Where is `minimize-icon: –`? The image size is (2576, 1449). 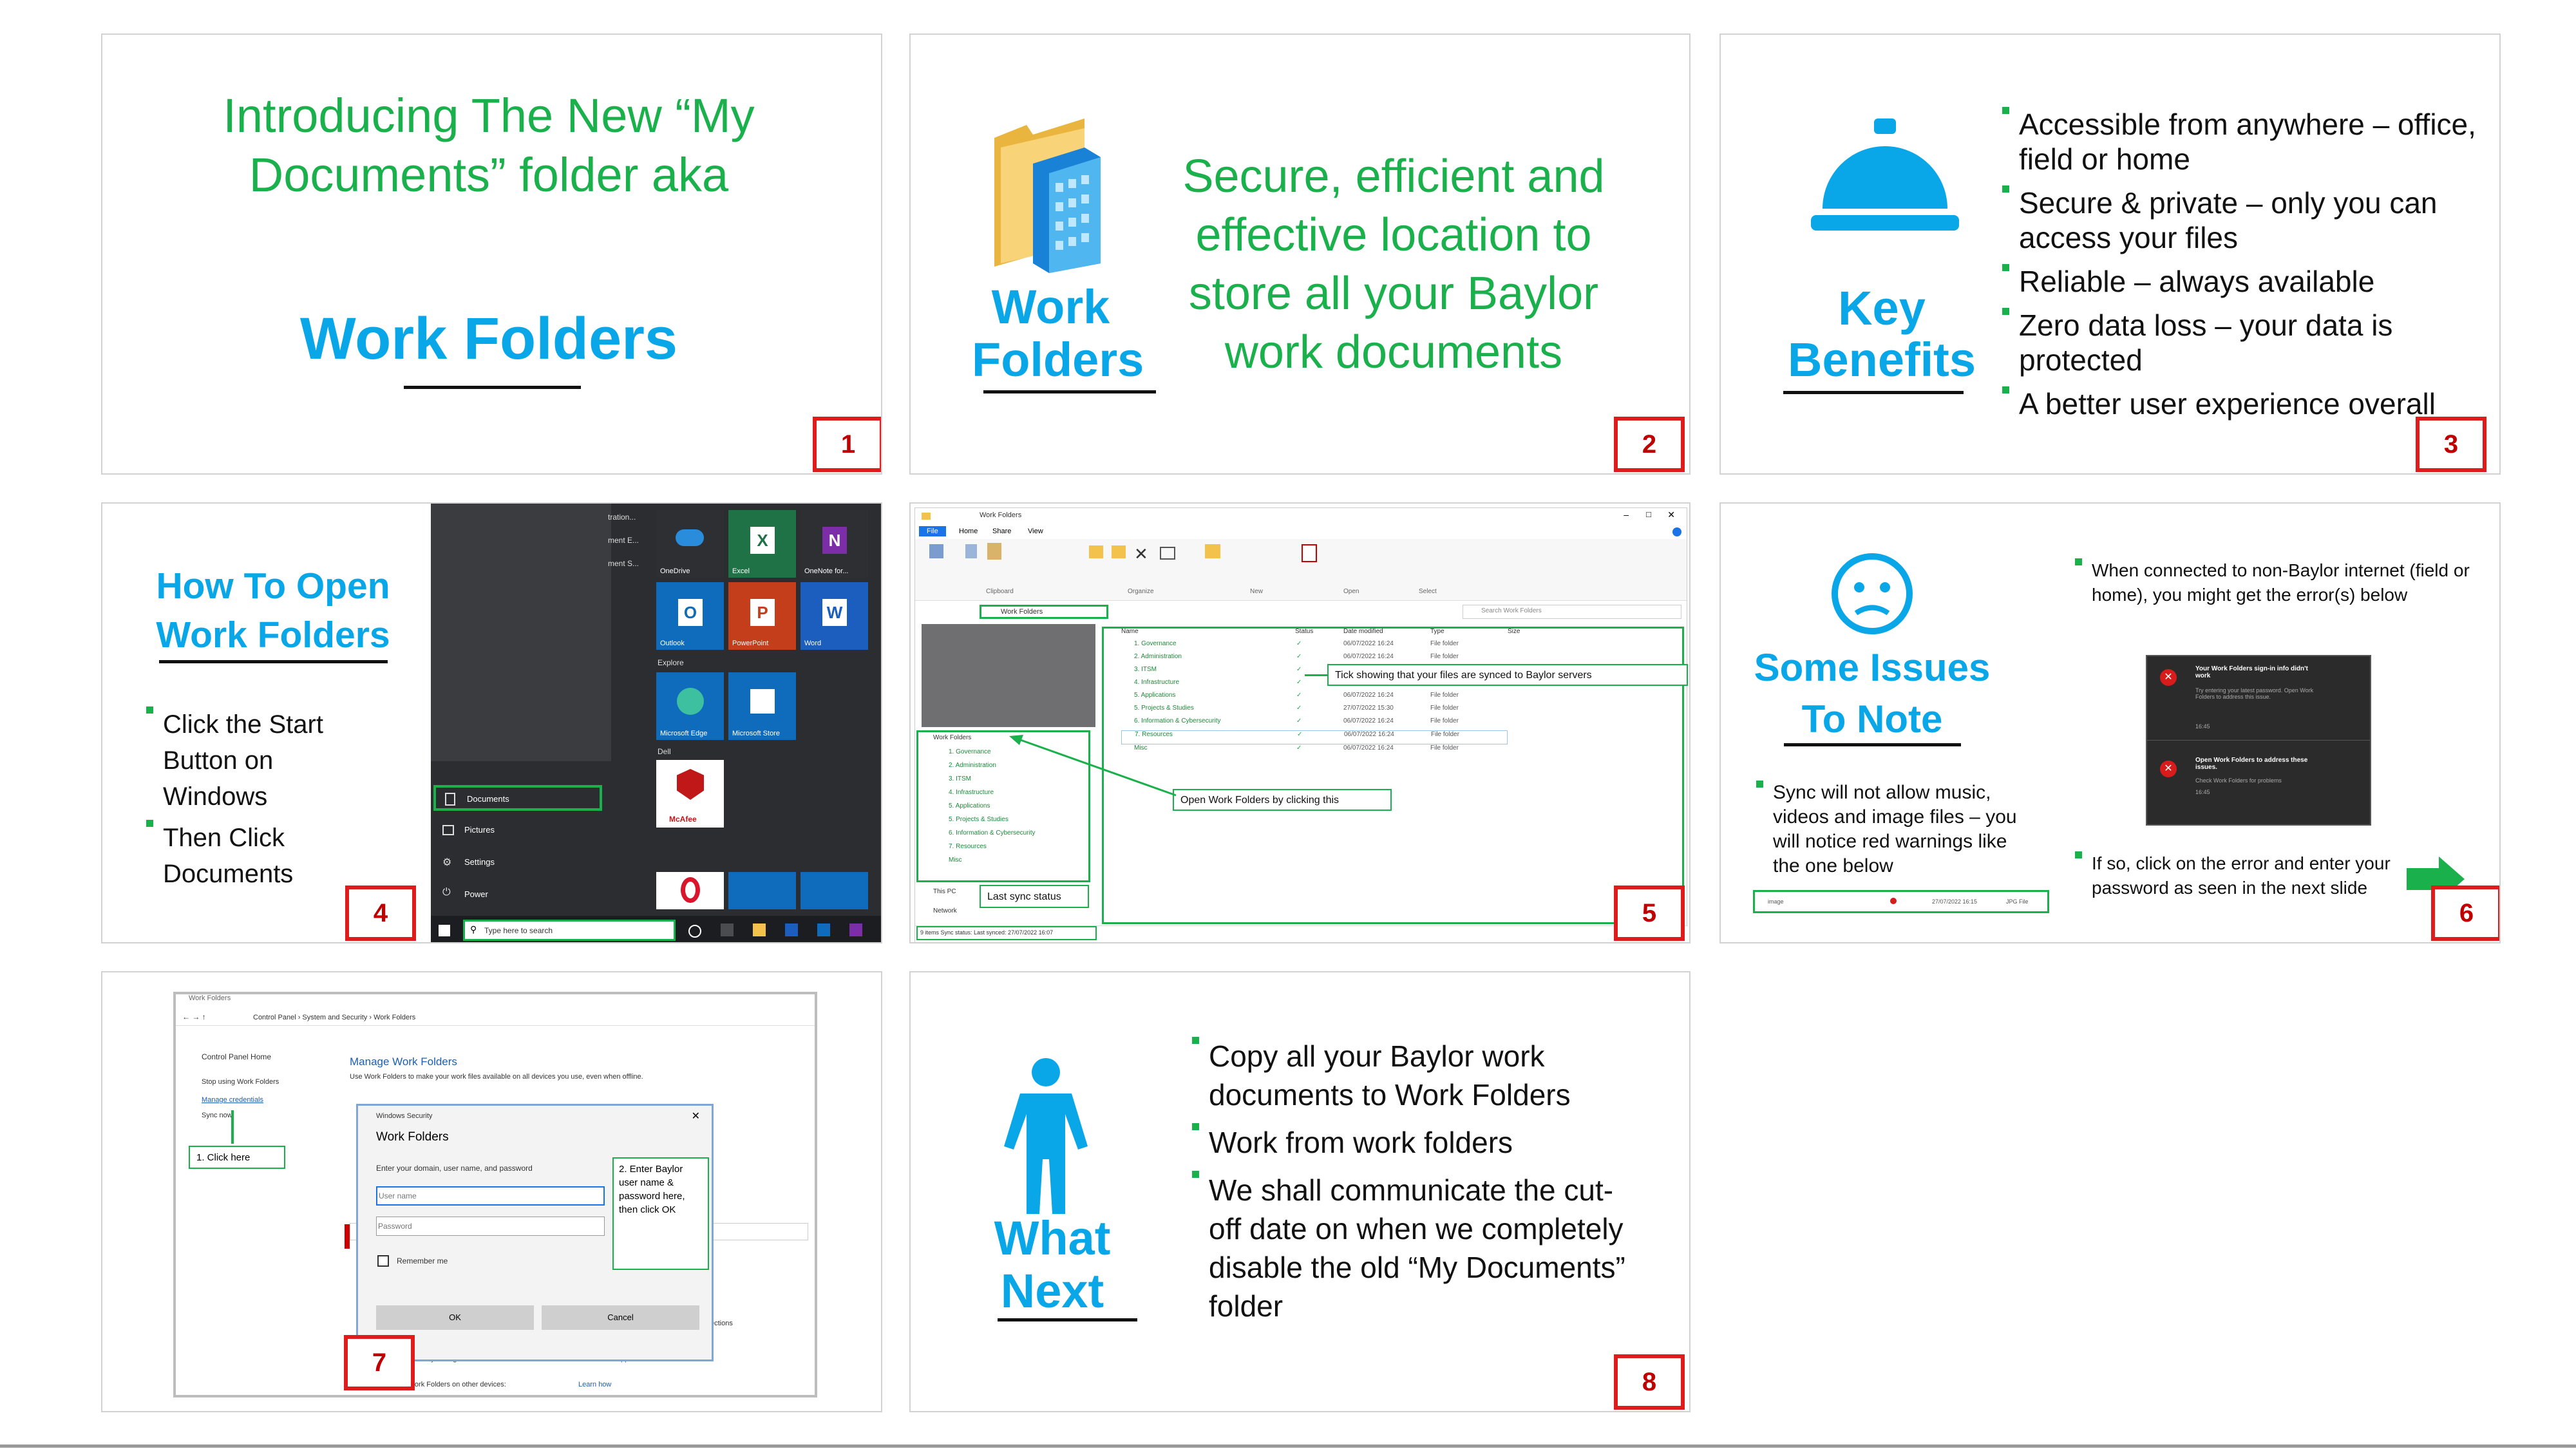 minimize-icon: – is located at coordinates (1626, 514).